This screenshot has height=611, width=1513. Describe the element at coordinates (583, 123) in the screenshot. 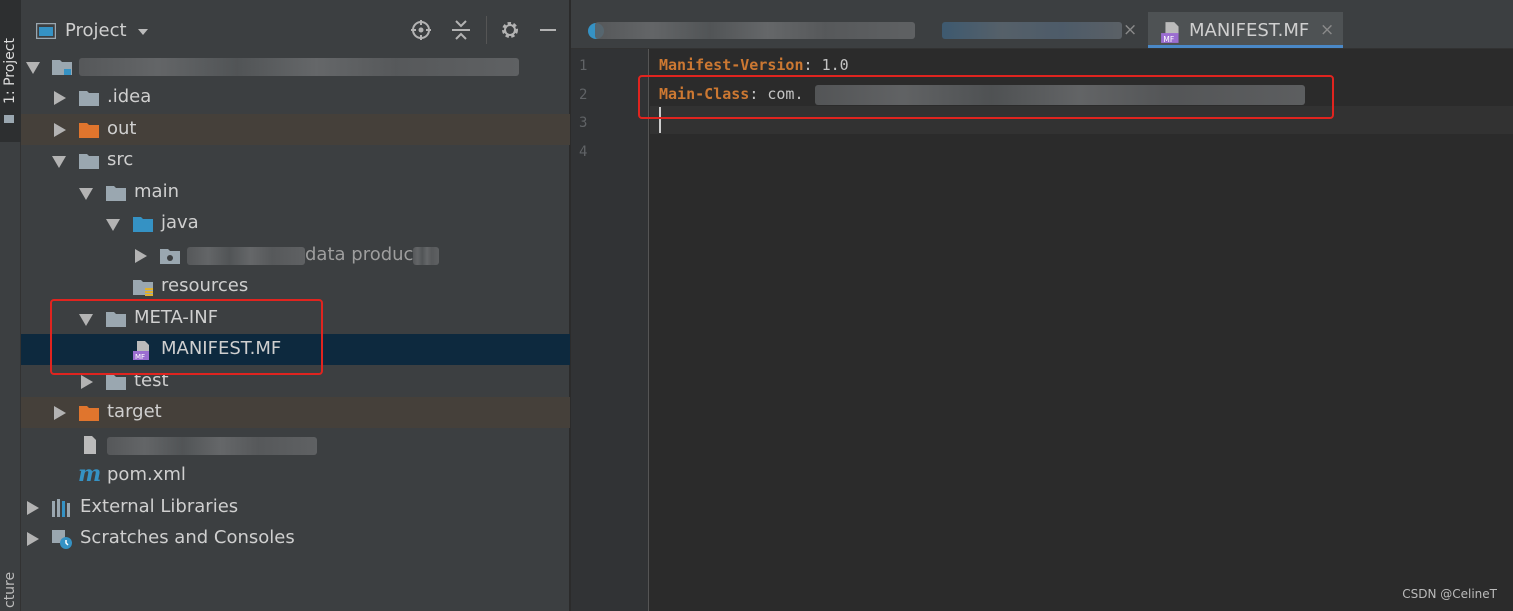

I see `line-number: 3` at that location.